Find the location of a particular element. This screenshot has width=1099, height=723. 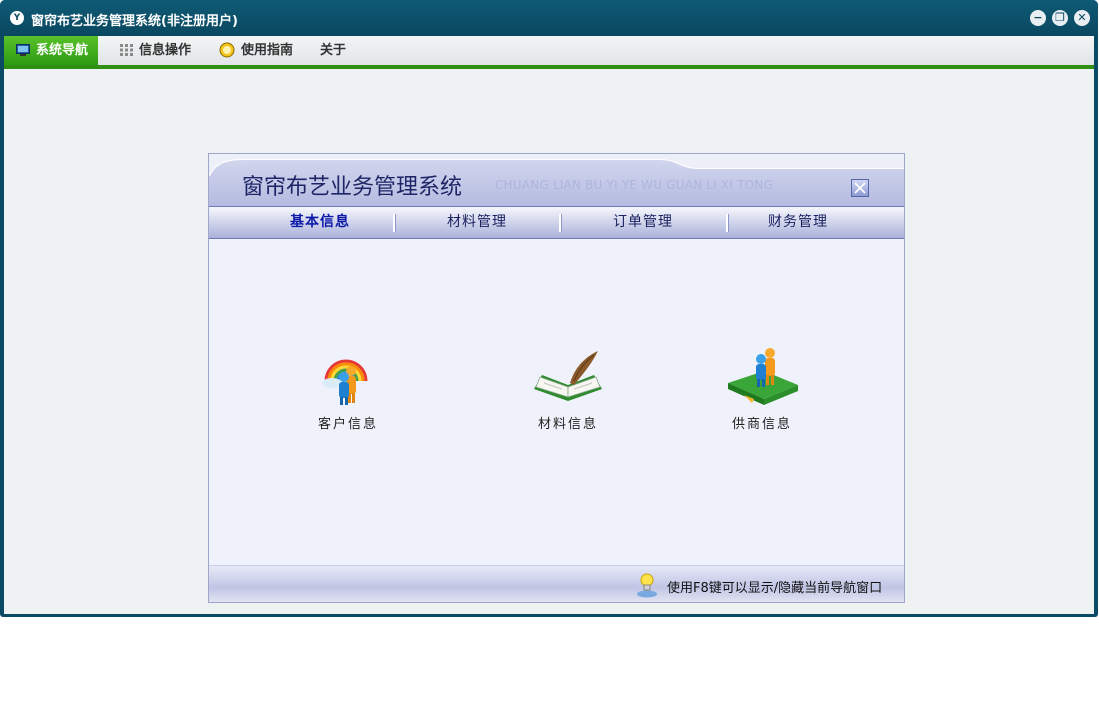

dialog-close-button is located at coordinates (860, 188).